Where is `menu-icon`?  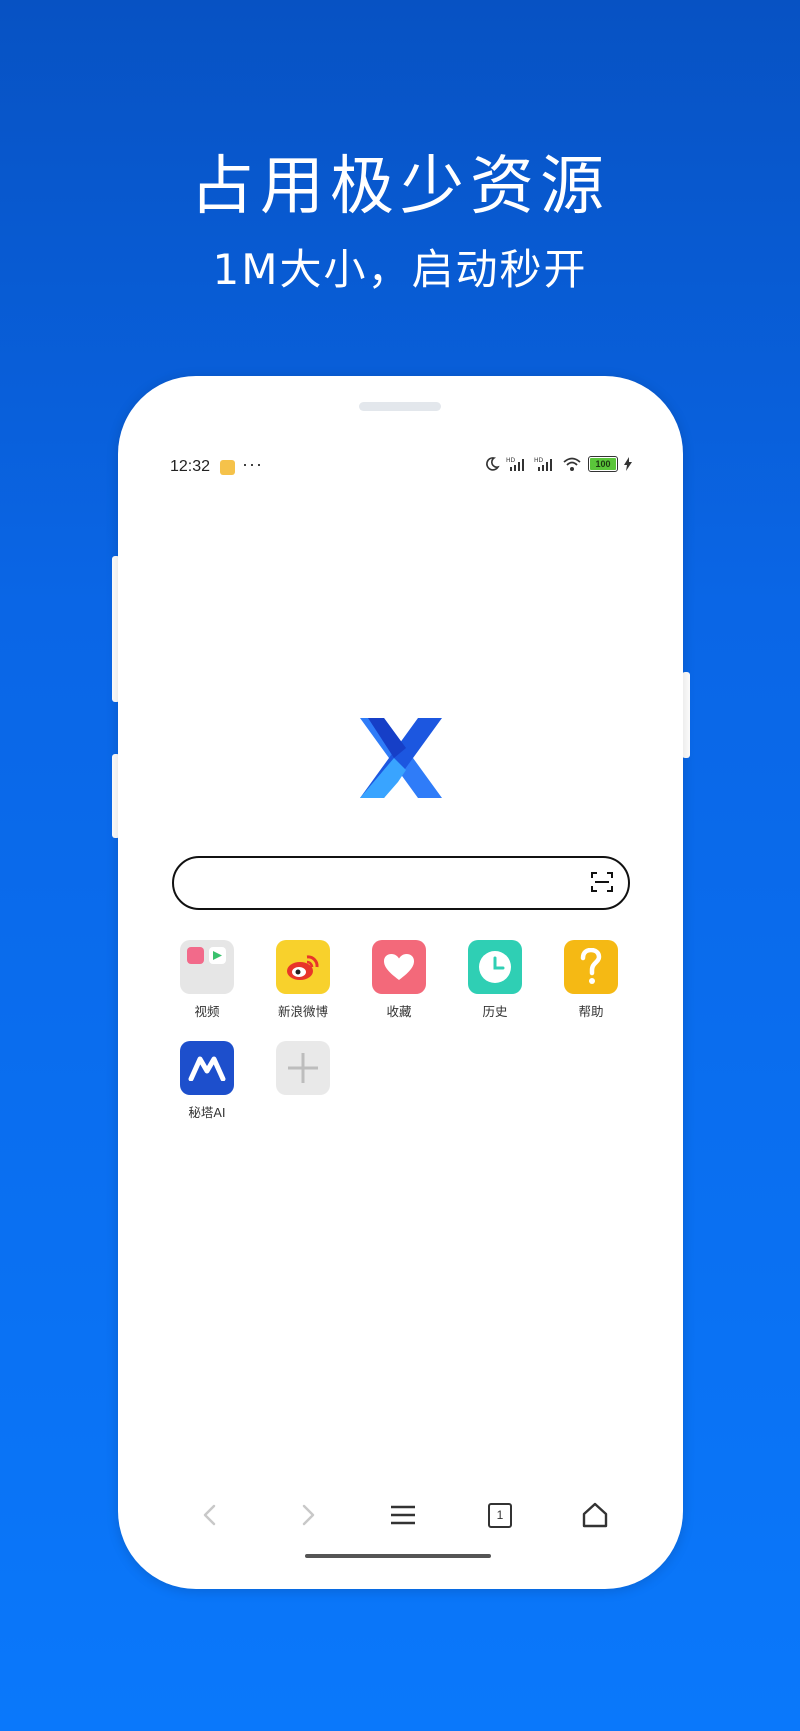
menu-icon is located at coordinates (403, 1515).